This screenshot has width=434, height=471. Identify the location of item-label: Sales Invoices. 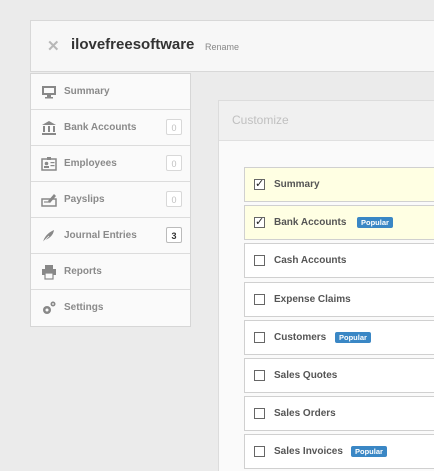
(308, 451).